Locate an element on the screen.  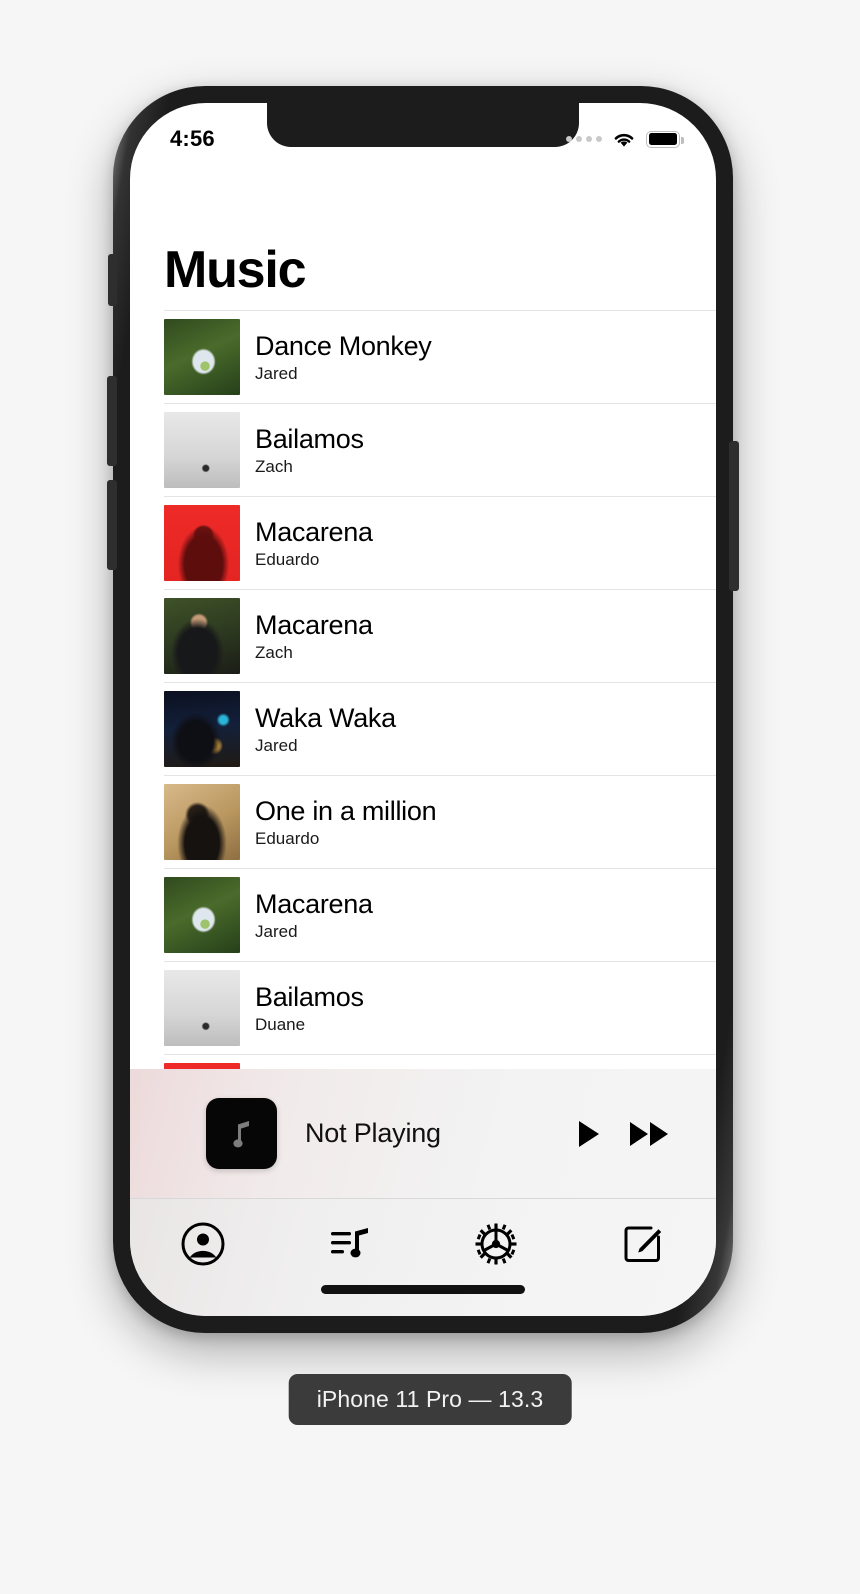
volume-up-button is located at coordinates (112, 421).